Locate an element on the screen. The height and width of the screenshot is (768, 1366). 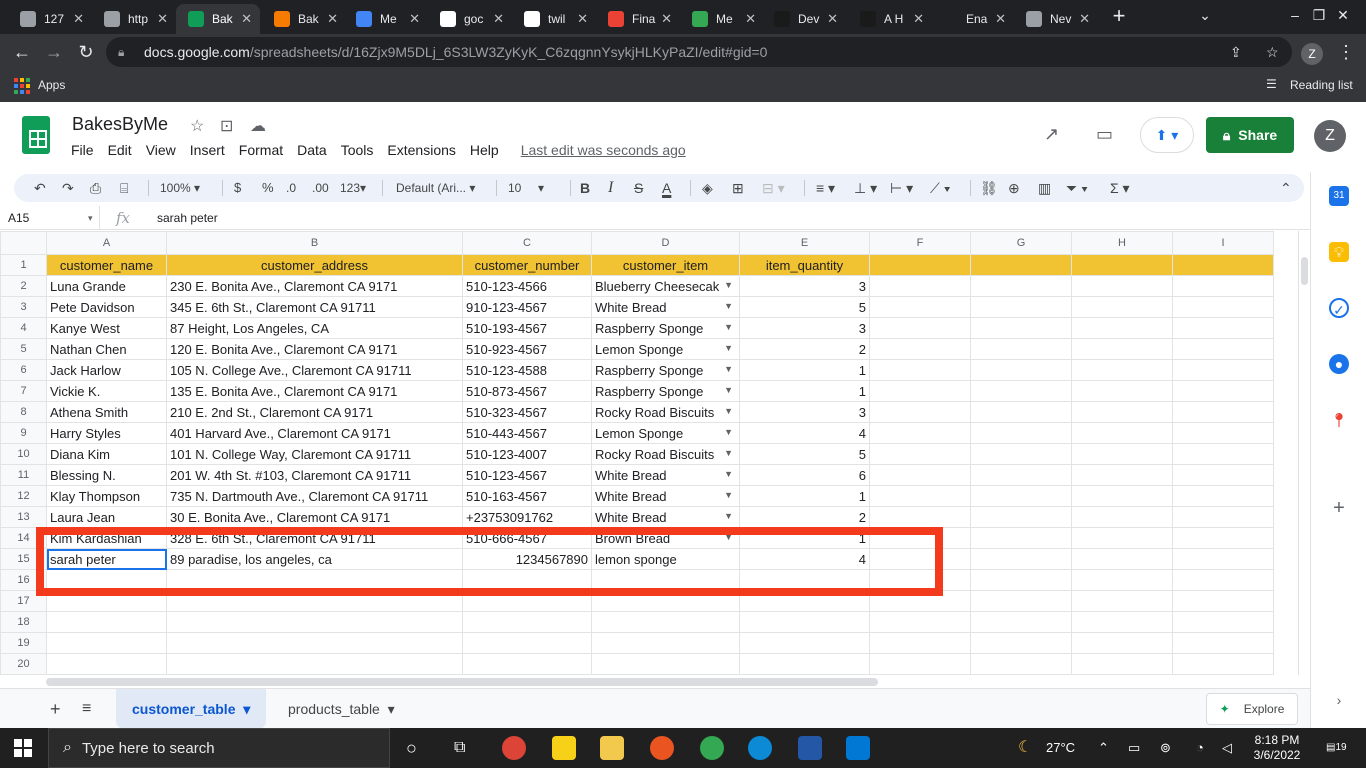
browser-tab: Fina ✕ is located at coordinates (638, 19).